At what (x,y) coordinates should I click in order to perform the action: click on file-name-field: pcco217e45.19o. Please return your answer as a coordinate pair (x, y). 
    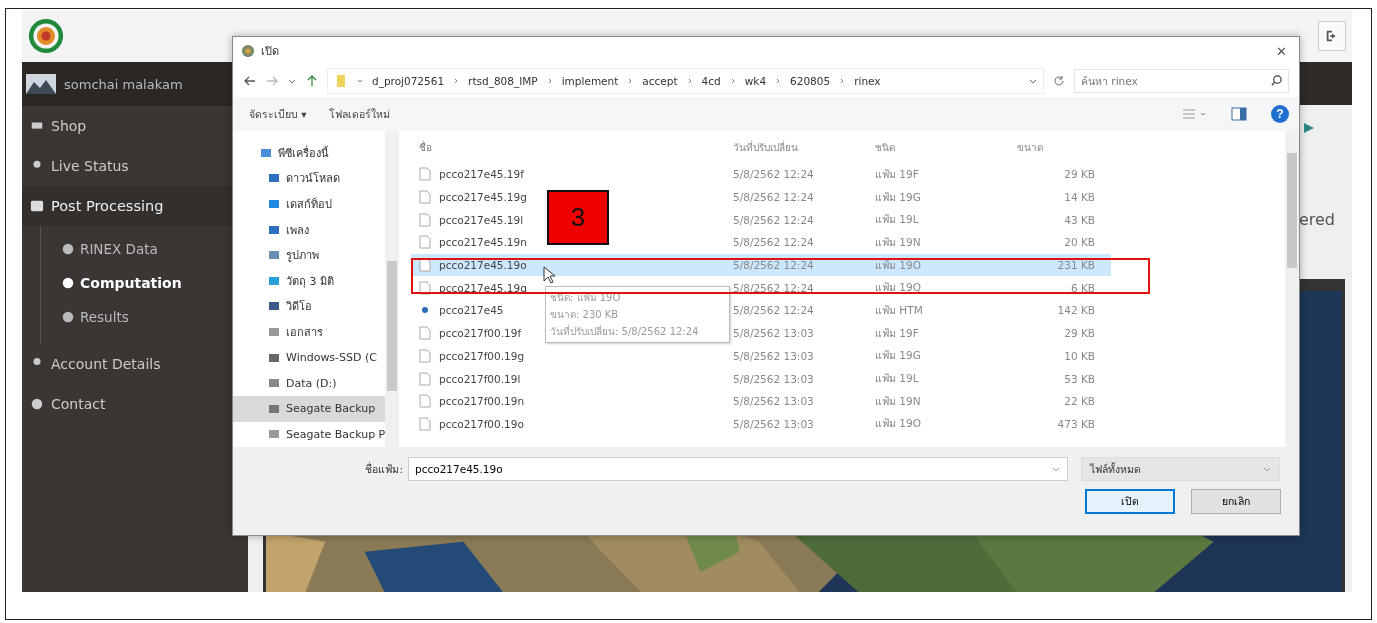
    Looking at the image, I should click on (738, 469).